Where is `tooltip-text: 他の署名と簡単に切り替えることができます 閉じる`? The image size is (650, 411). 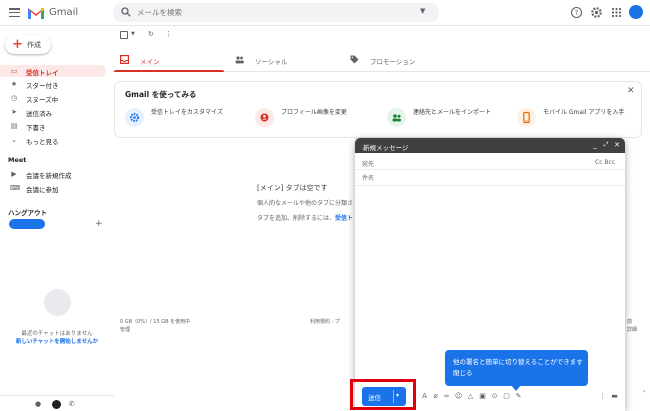
tooltip-text: 他の署名と簡単に切り替えることができます 閉じる is located at coordinates (518, 368).